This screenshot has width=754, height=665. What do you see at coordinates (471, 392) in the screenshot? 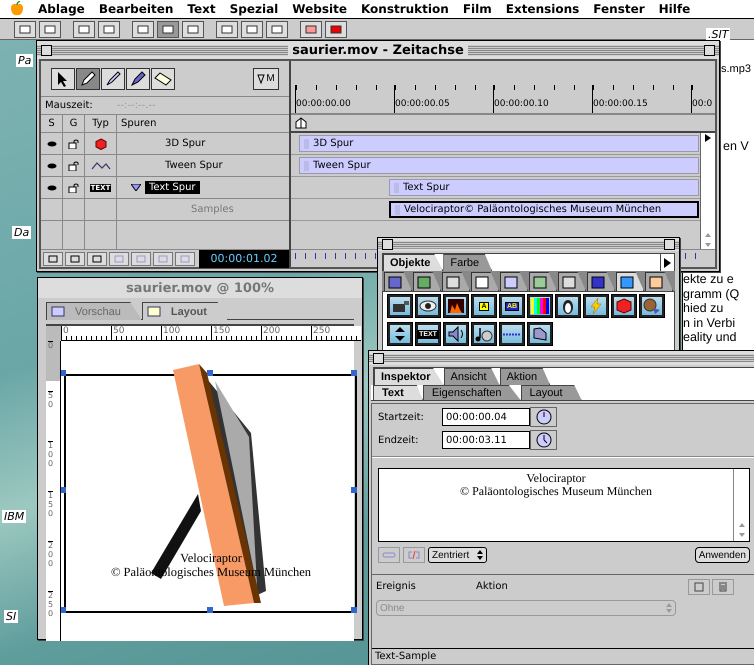
I see `tab: Eigenschaften` at bounding box center [471, 392].